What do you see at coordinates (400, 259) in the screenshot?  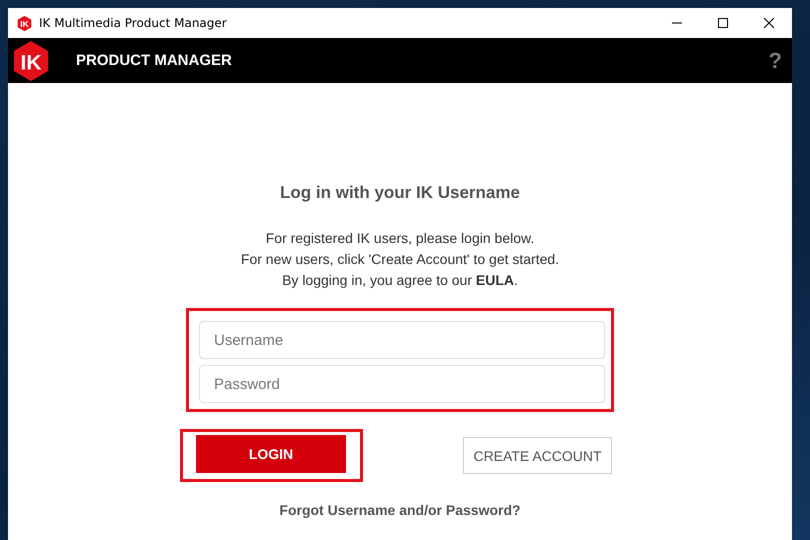 I see `info-text: For new users, click 'Create Account' to get started.` at bounding box center [400, 259].